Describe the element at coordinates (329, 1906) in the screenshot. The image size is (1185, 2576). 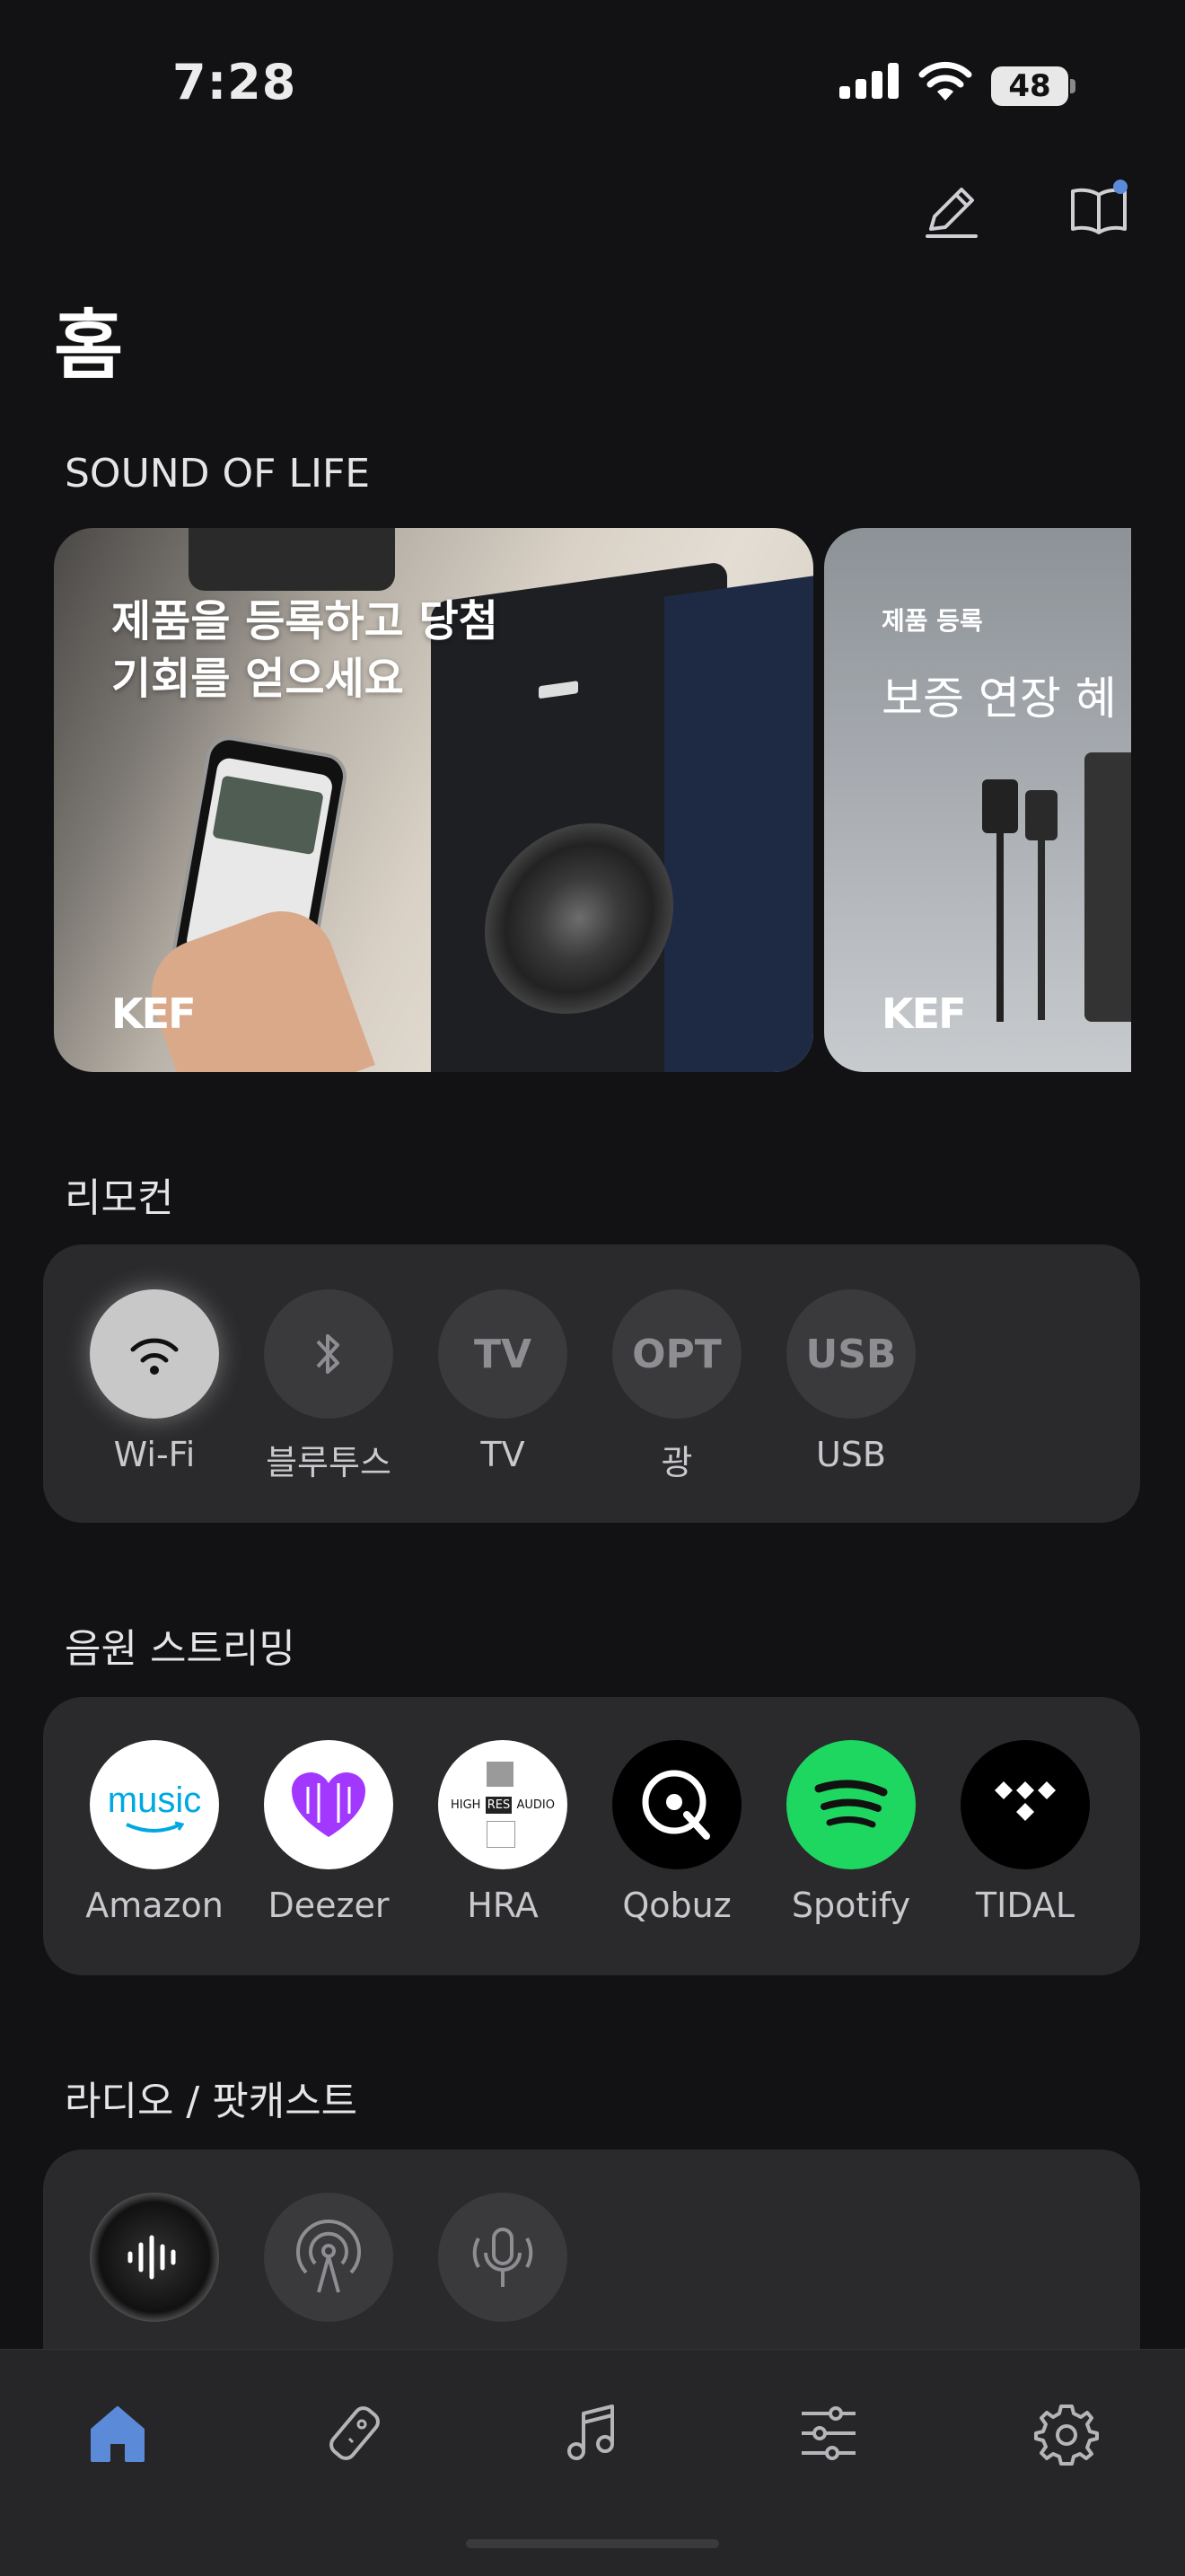
I see `service-label: Deezer` at that location.